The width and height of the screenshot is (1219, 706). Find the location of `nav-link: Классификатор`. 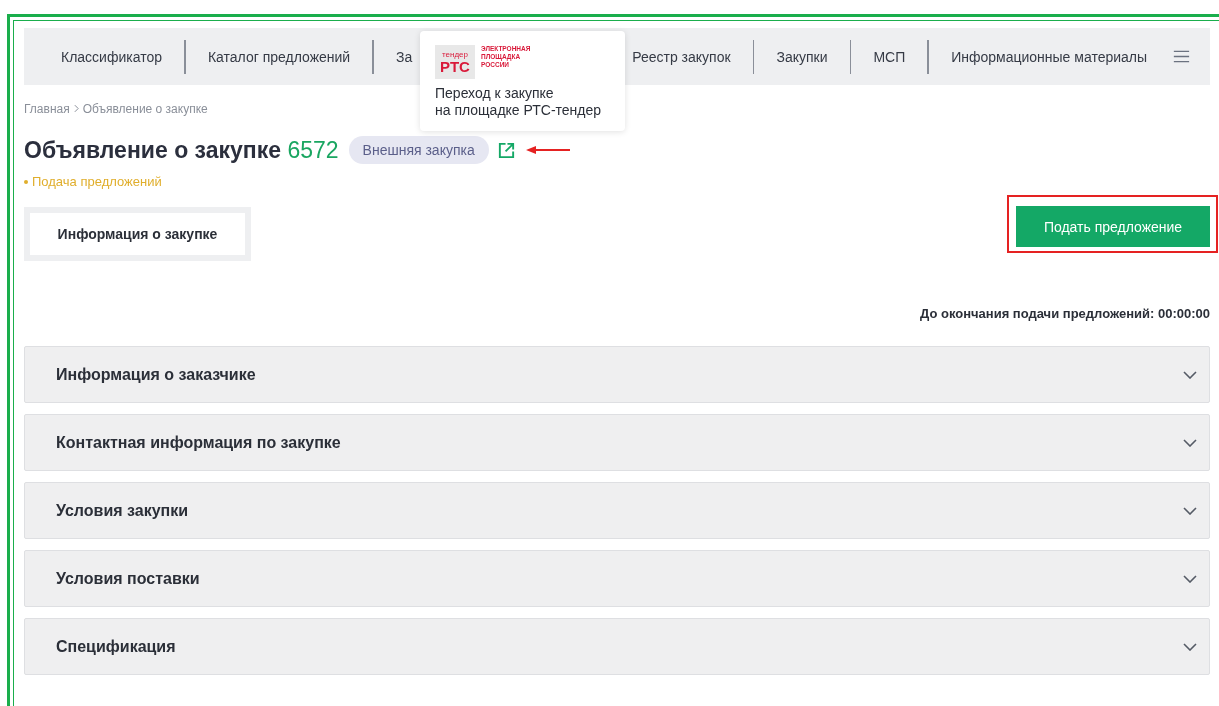

nav-link: Классификатор is located at coordinates (122, 56).